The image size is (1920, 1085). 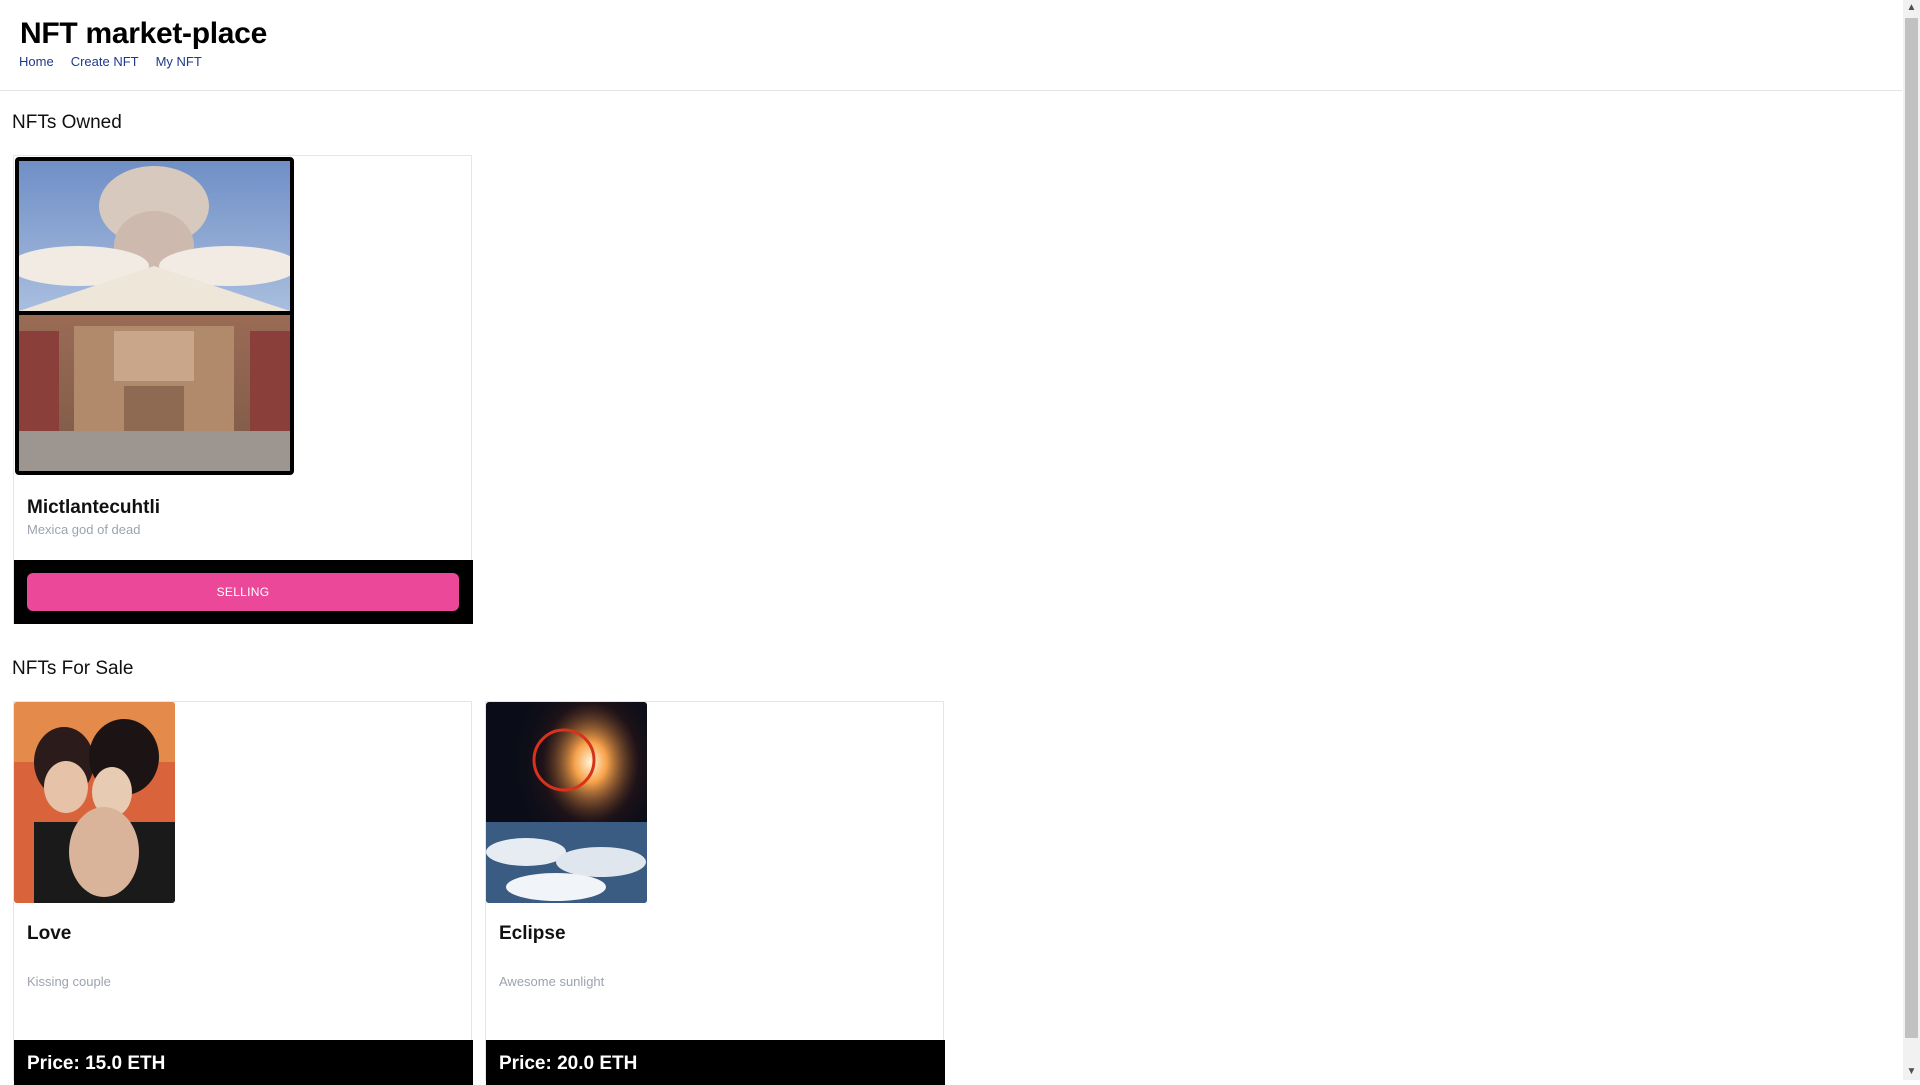 I want to click on nft-price: Price: 20.0 ETH, so click(x=568, y=1063).